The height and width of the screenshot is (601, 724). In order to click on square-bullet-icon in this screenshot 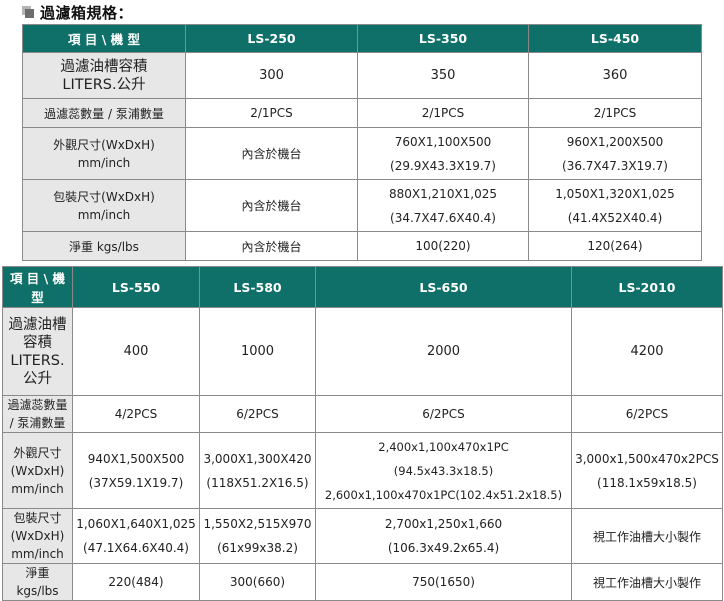, I will do `click(28, 12)`.